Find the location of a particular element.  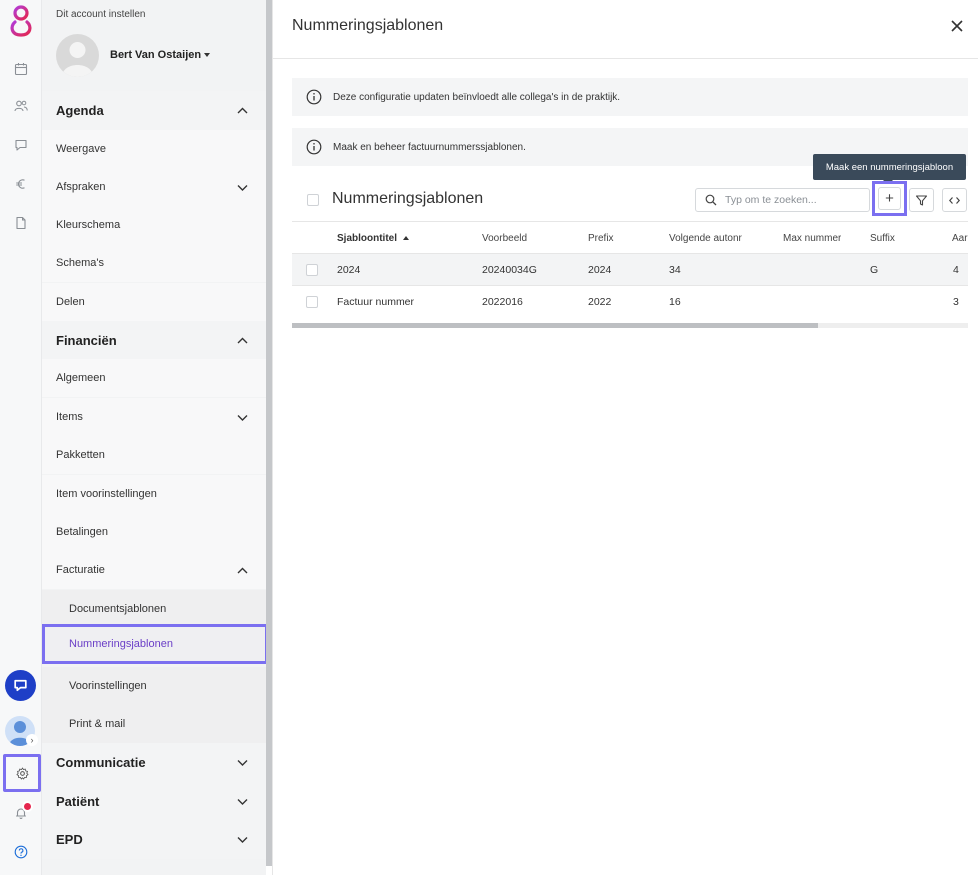

sidebar-subitem-voorinstellingen: Voorinstellingen is located at coordinates (154, 686).